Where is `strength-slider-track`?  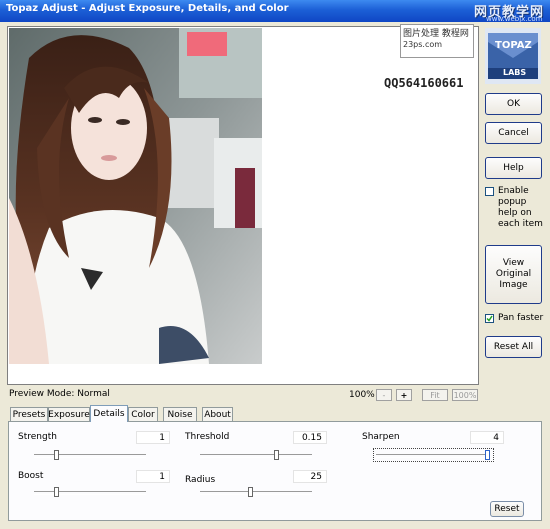 strength-slider-track is located at coordinates (90, 456).